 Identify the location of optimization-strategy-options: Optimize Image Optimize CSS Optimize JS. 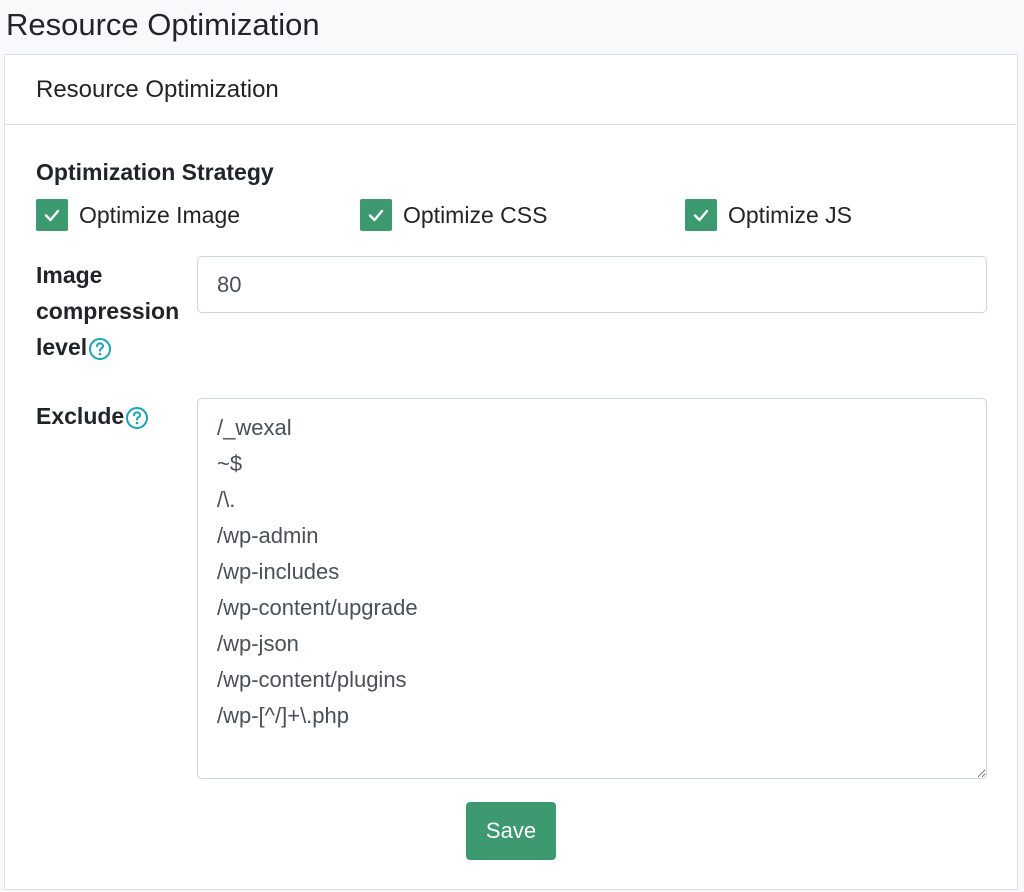
(516, 215).